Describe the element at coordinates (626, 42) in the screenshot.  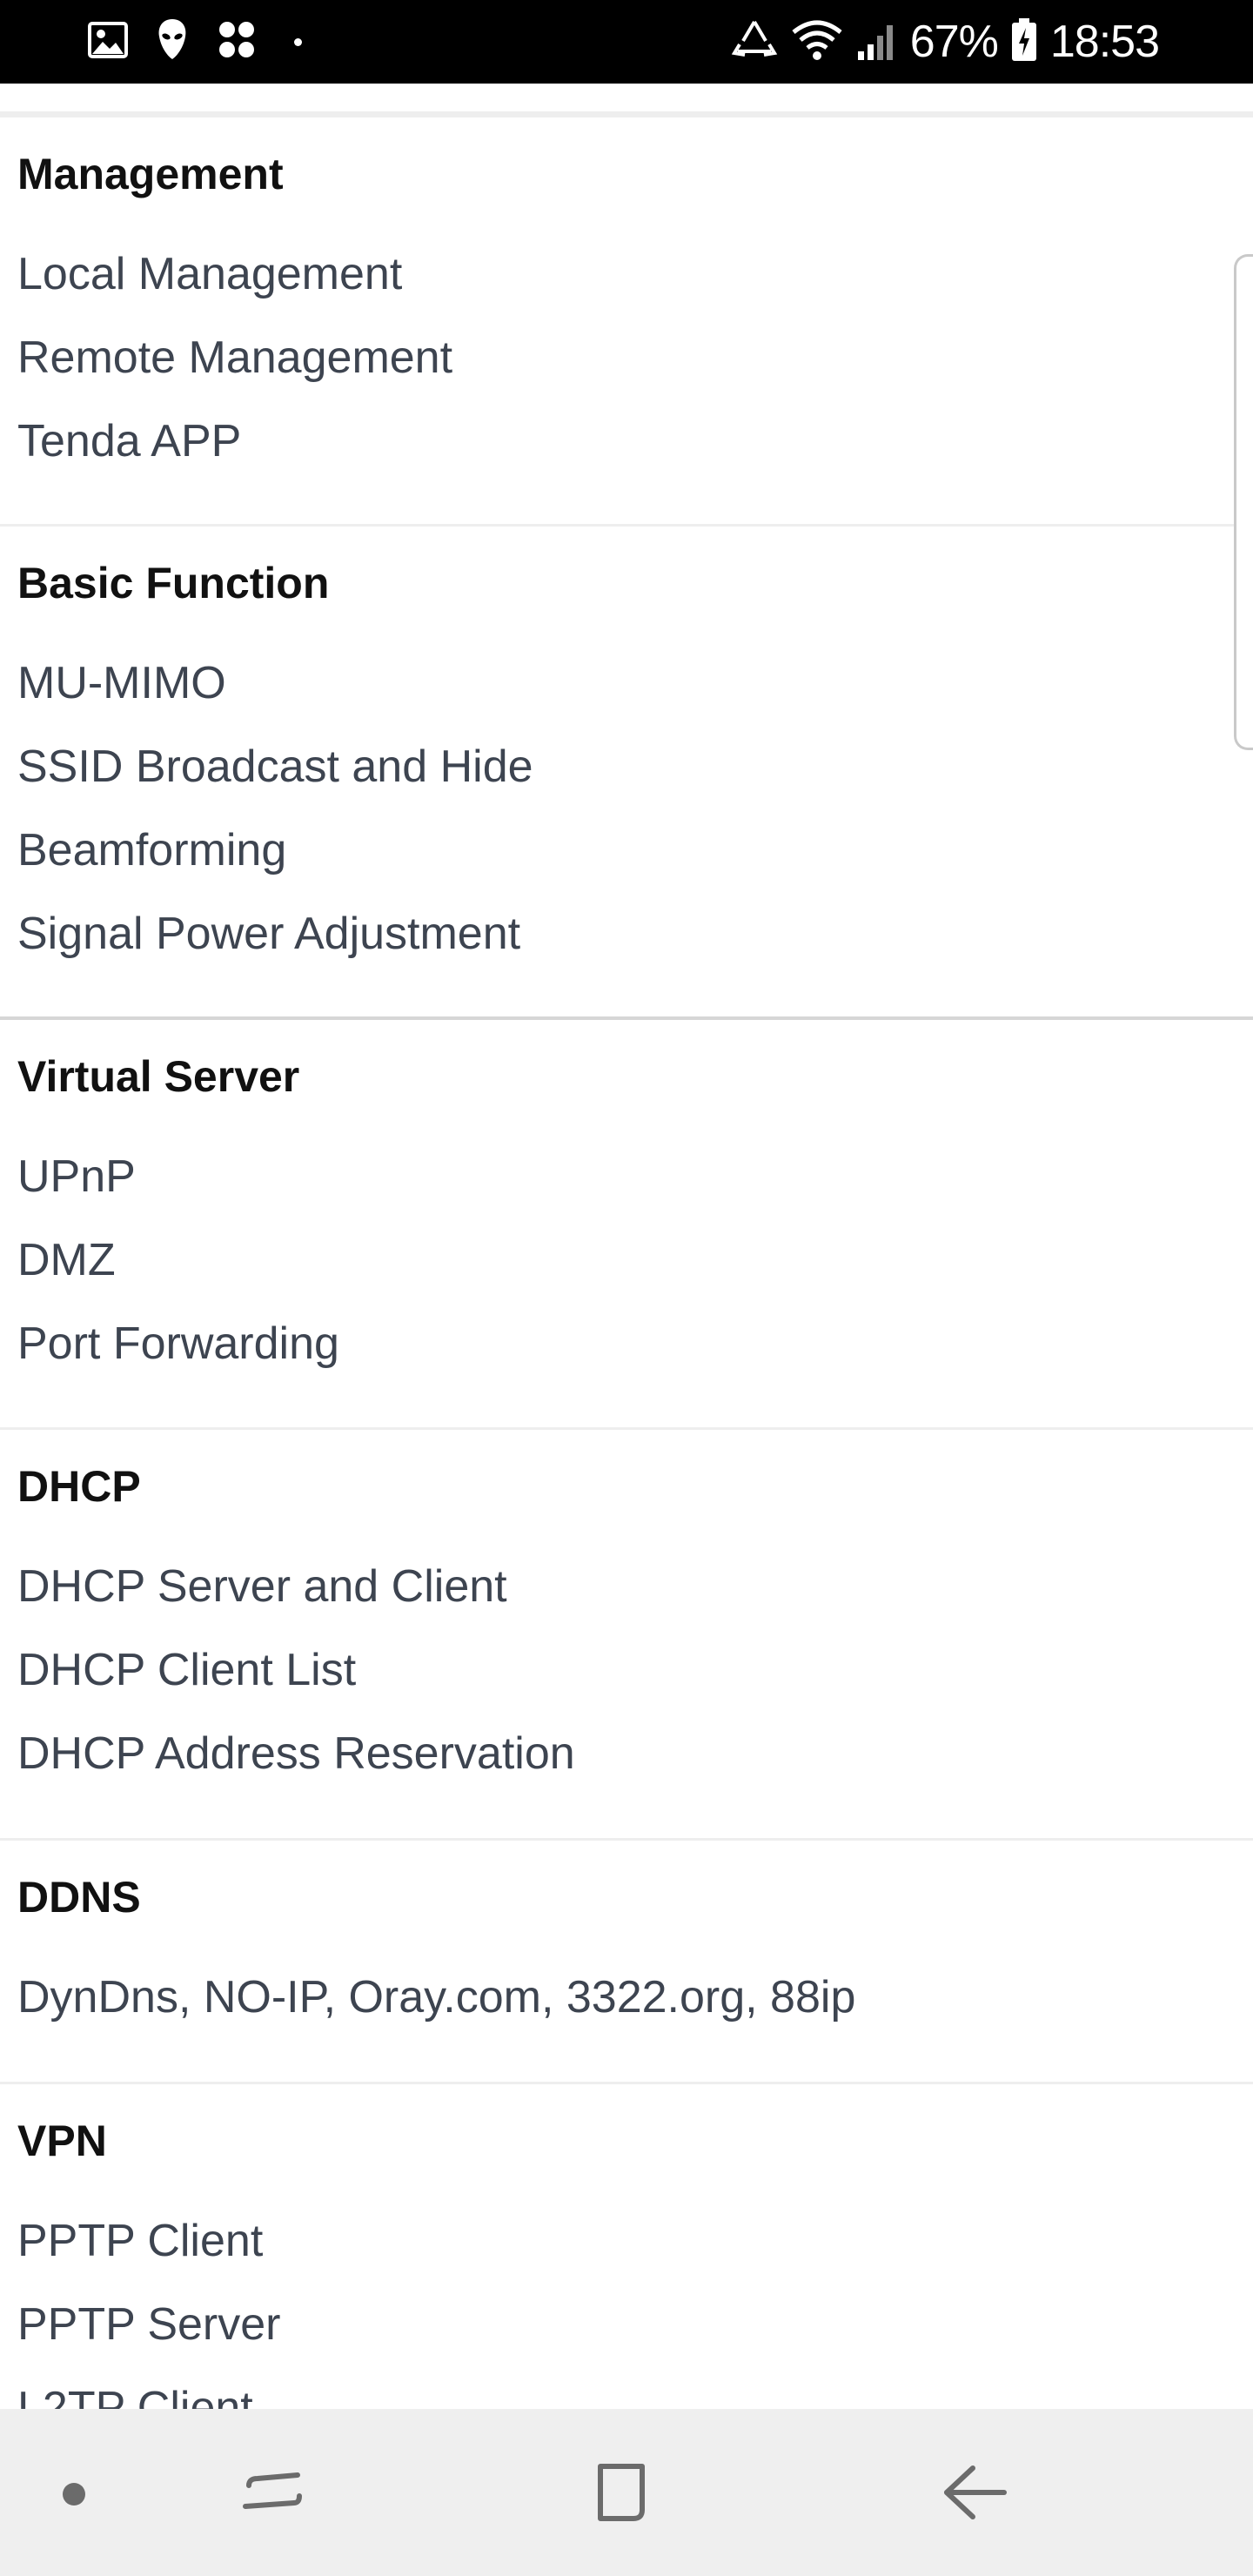
I see `status-bar: 67% 18:53` at that location.